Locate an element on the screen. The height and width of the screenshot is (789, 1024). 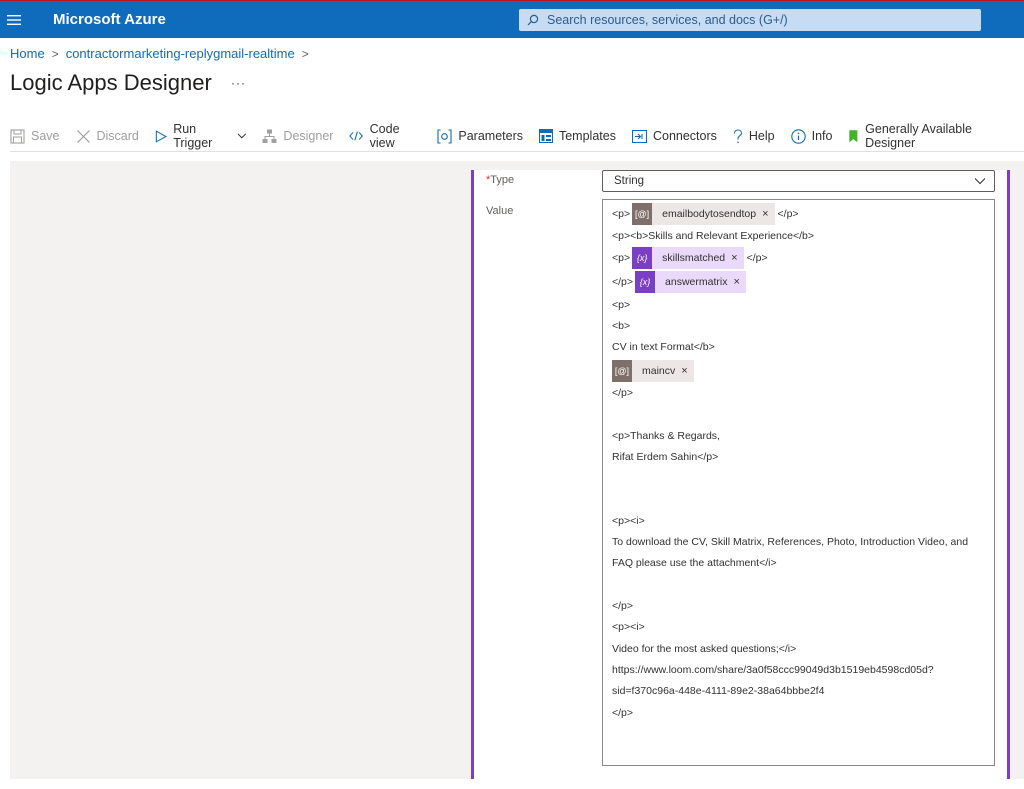
run-trigger-button: Run Trigger is located at coordinates (201, 136).